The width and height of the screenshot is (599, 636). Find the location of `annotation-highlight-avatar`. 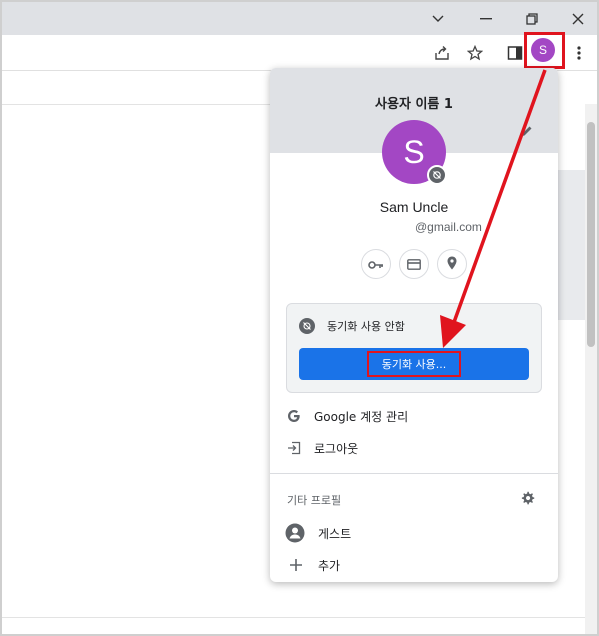

annotation-highlight-avatar is located at coordinates (544, 50).